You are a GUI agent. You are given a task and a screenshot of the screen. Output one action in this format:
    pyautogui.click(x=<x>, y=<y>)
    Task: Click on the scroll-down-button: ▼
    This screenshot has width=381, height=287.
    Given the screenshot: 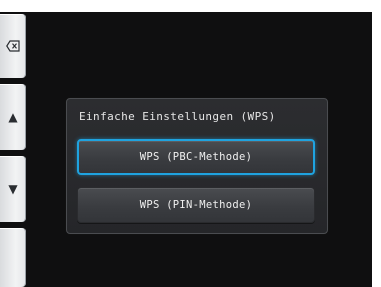 What is the action you would take?
    pyautogui.click(x=13, y=189)
    